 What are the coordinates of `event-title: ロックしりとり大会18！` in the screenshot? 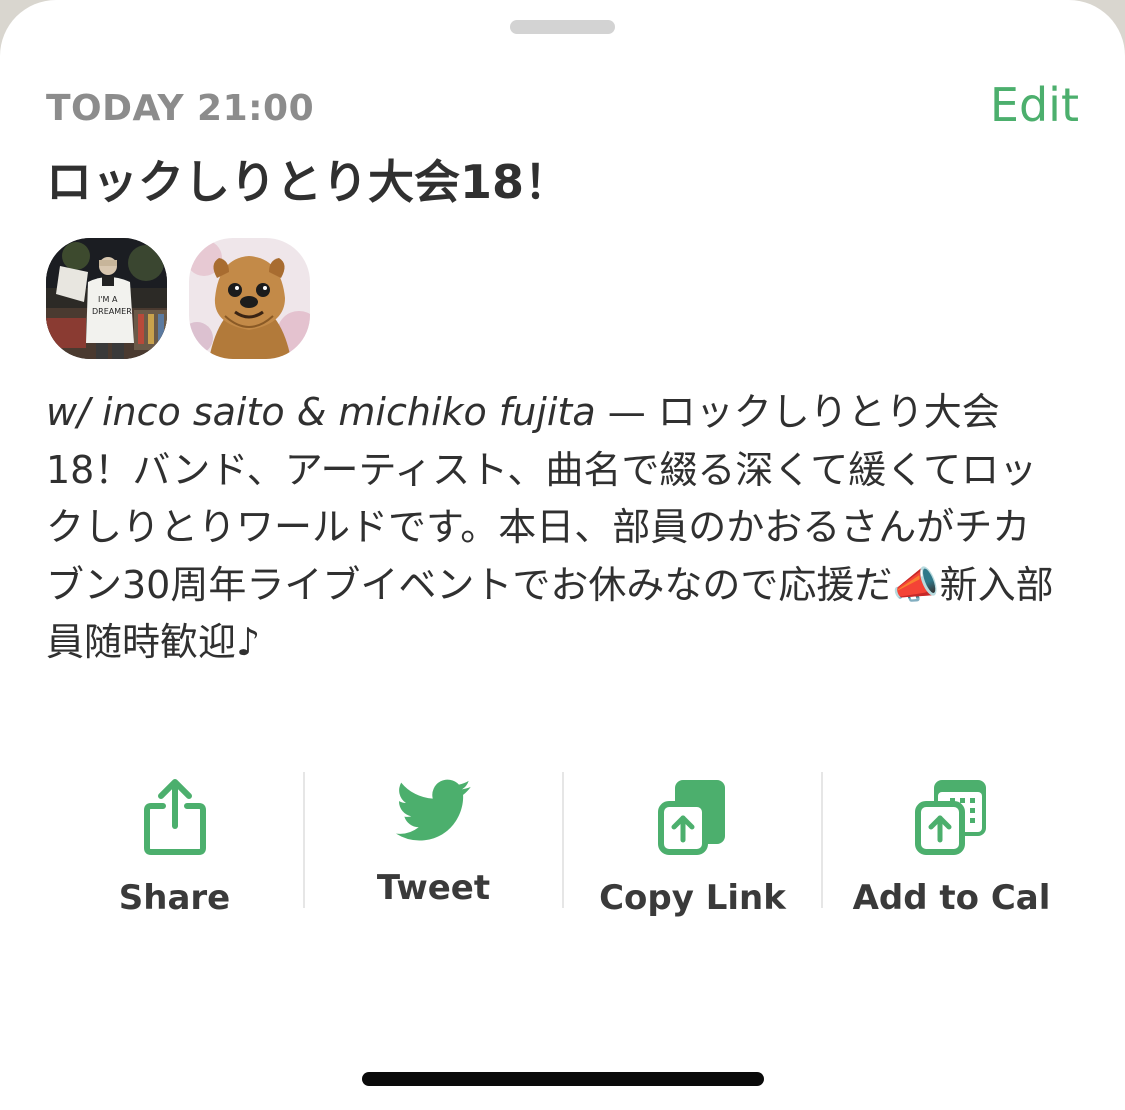 It's located at (308, 182).